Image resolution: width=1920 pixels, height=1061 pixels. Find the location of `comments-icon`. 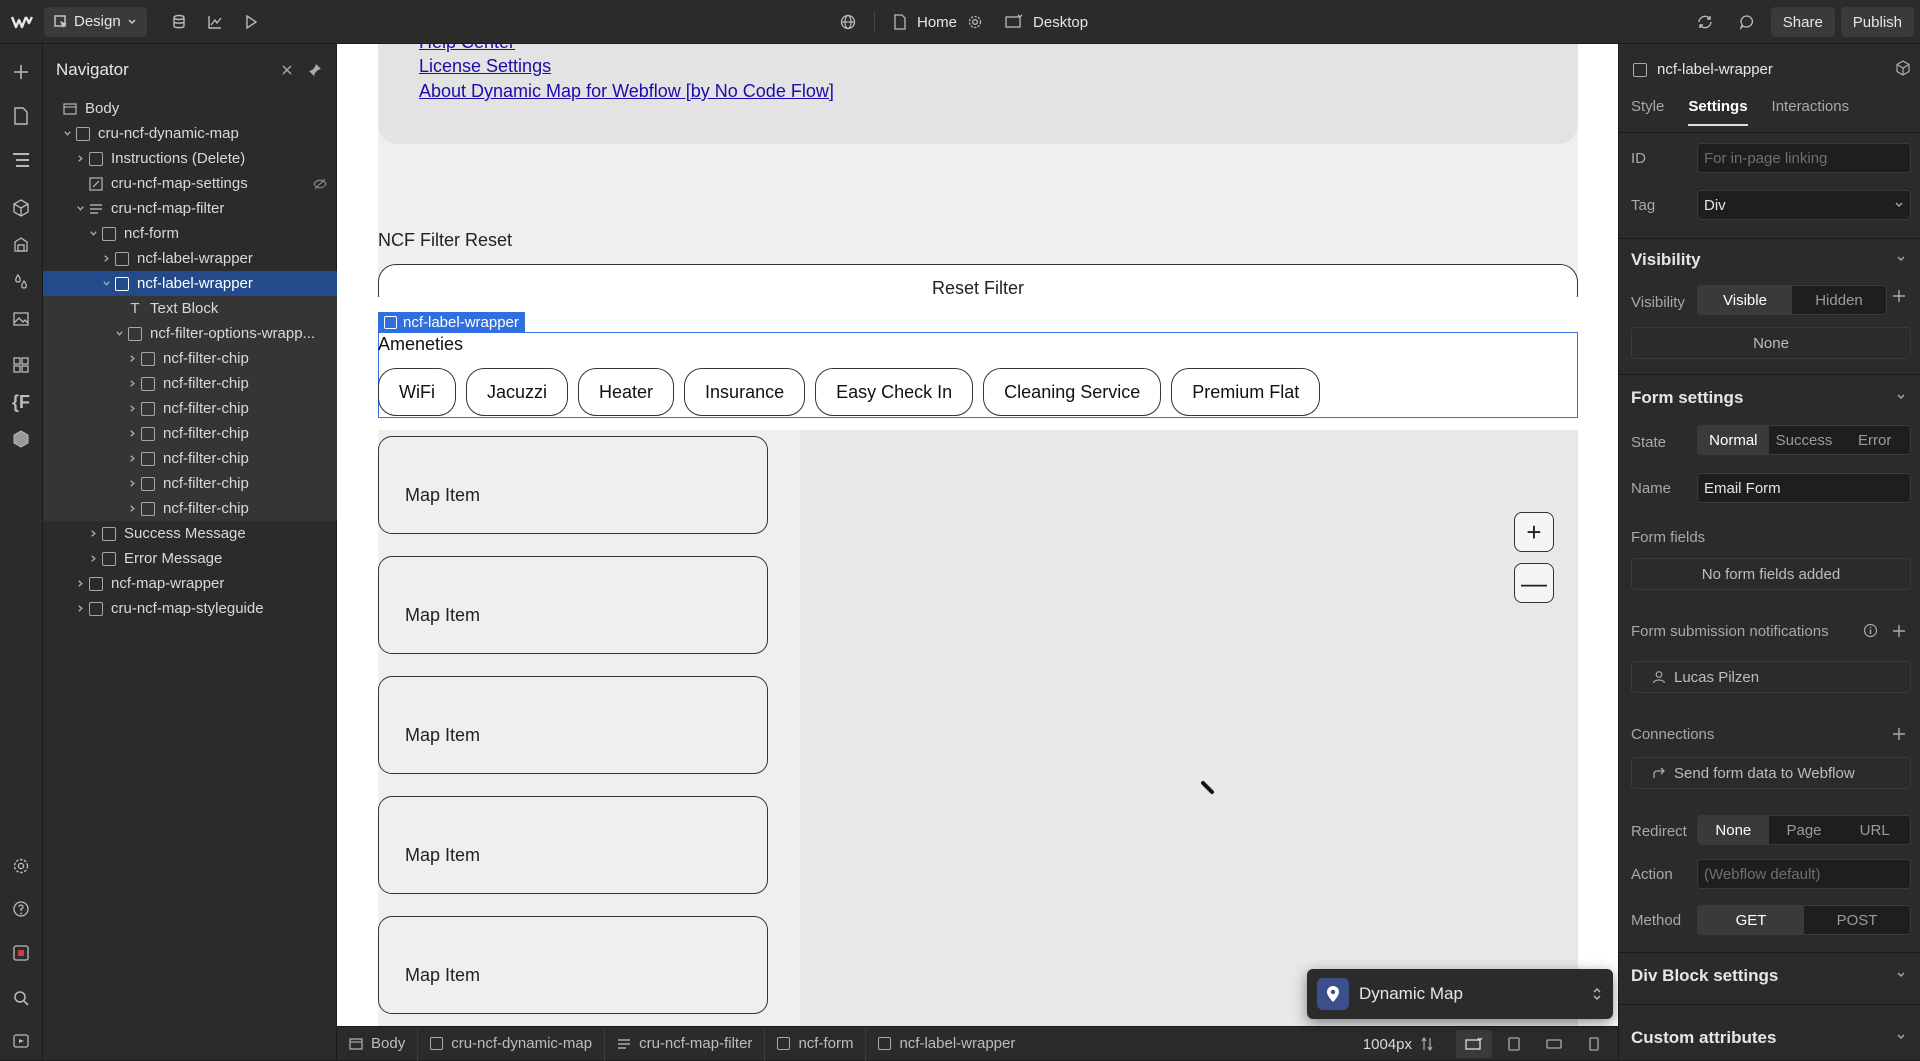

comments-icon is located at coordinates (1747, 22).